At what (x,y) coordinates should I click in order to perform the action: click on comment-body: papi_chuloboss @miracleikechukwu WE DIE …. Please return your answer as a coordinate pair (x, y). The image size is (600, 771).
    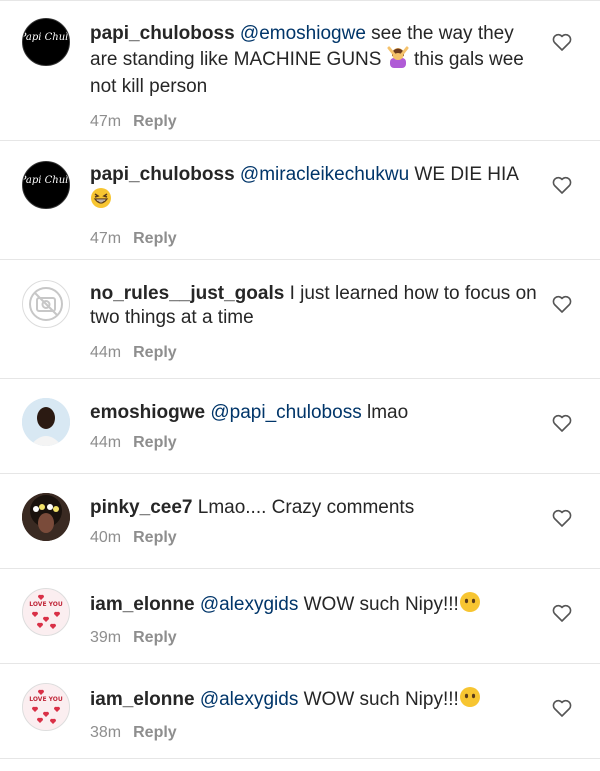
    Looking at the image, I should click on (315, 207).